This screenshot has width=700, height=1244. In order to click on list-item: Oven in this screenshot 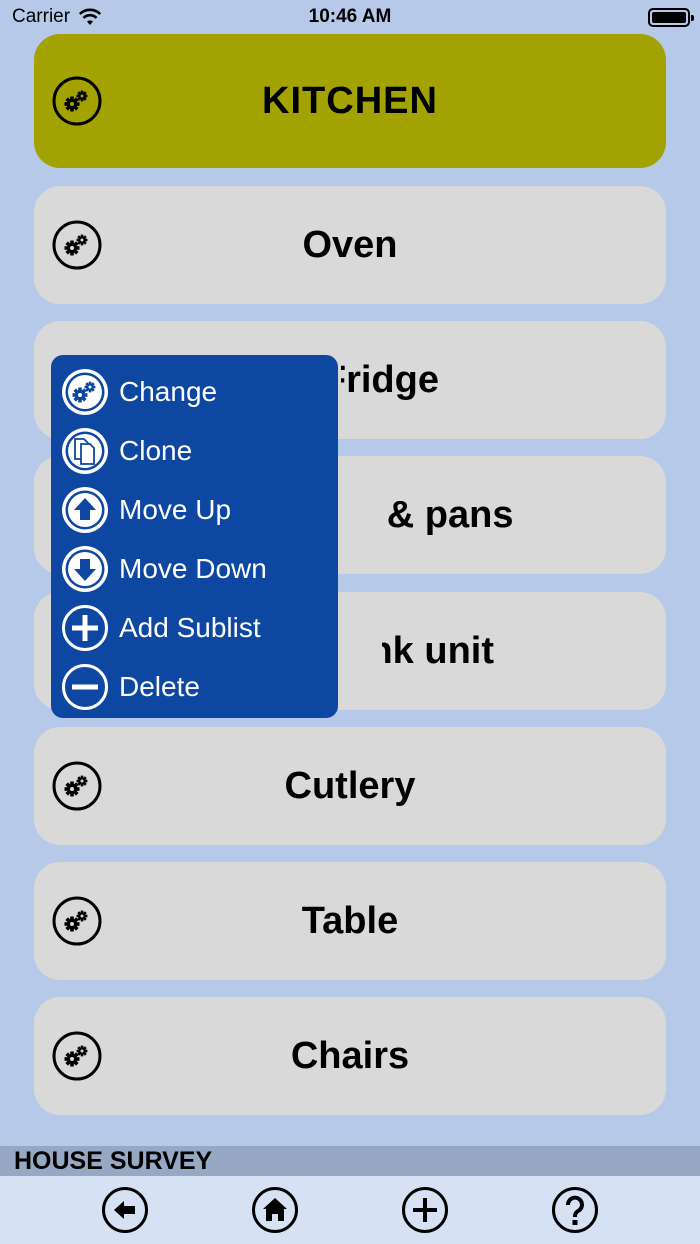, I will do `click(350, 245)`.